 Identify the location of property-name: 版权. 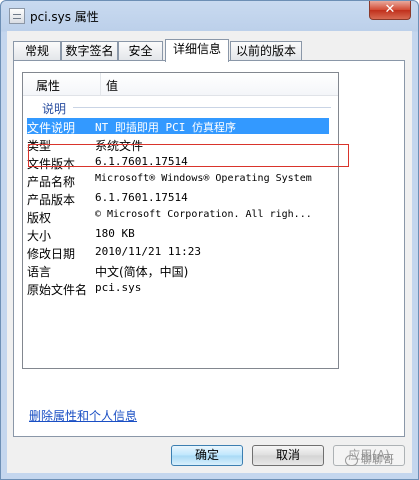
(39, 218).